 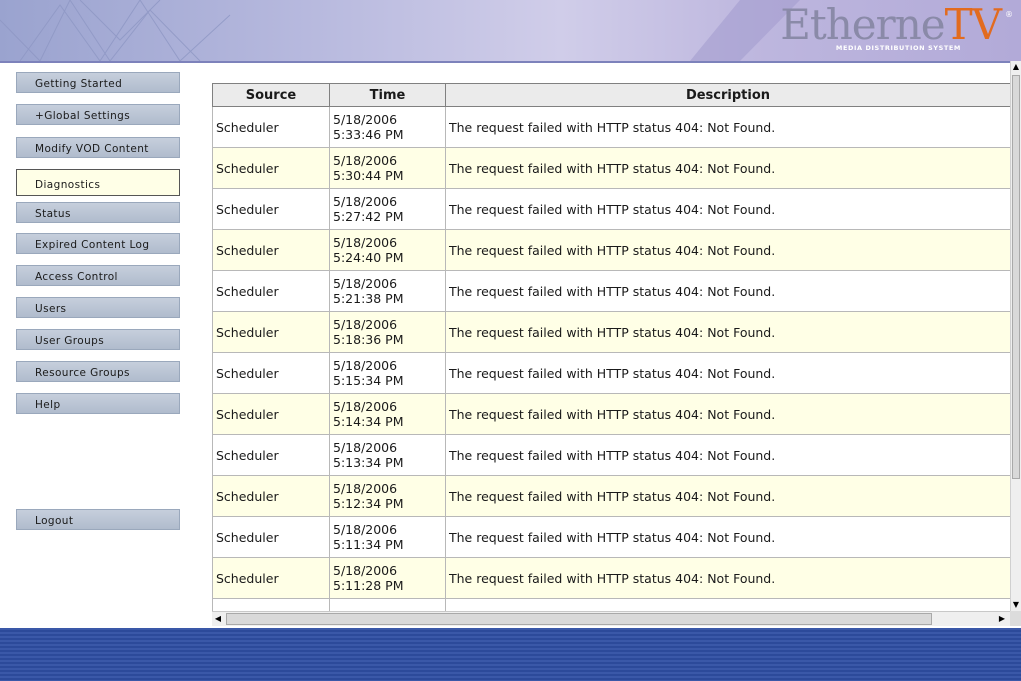 What do you see at coordinates (579, 619) in the screenshot?
I see `horizontal-scroll-thumb` at bounding box center [579, 619].